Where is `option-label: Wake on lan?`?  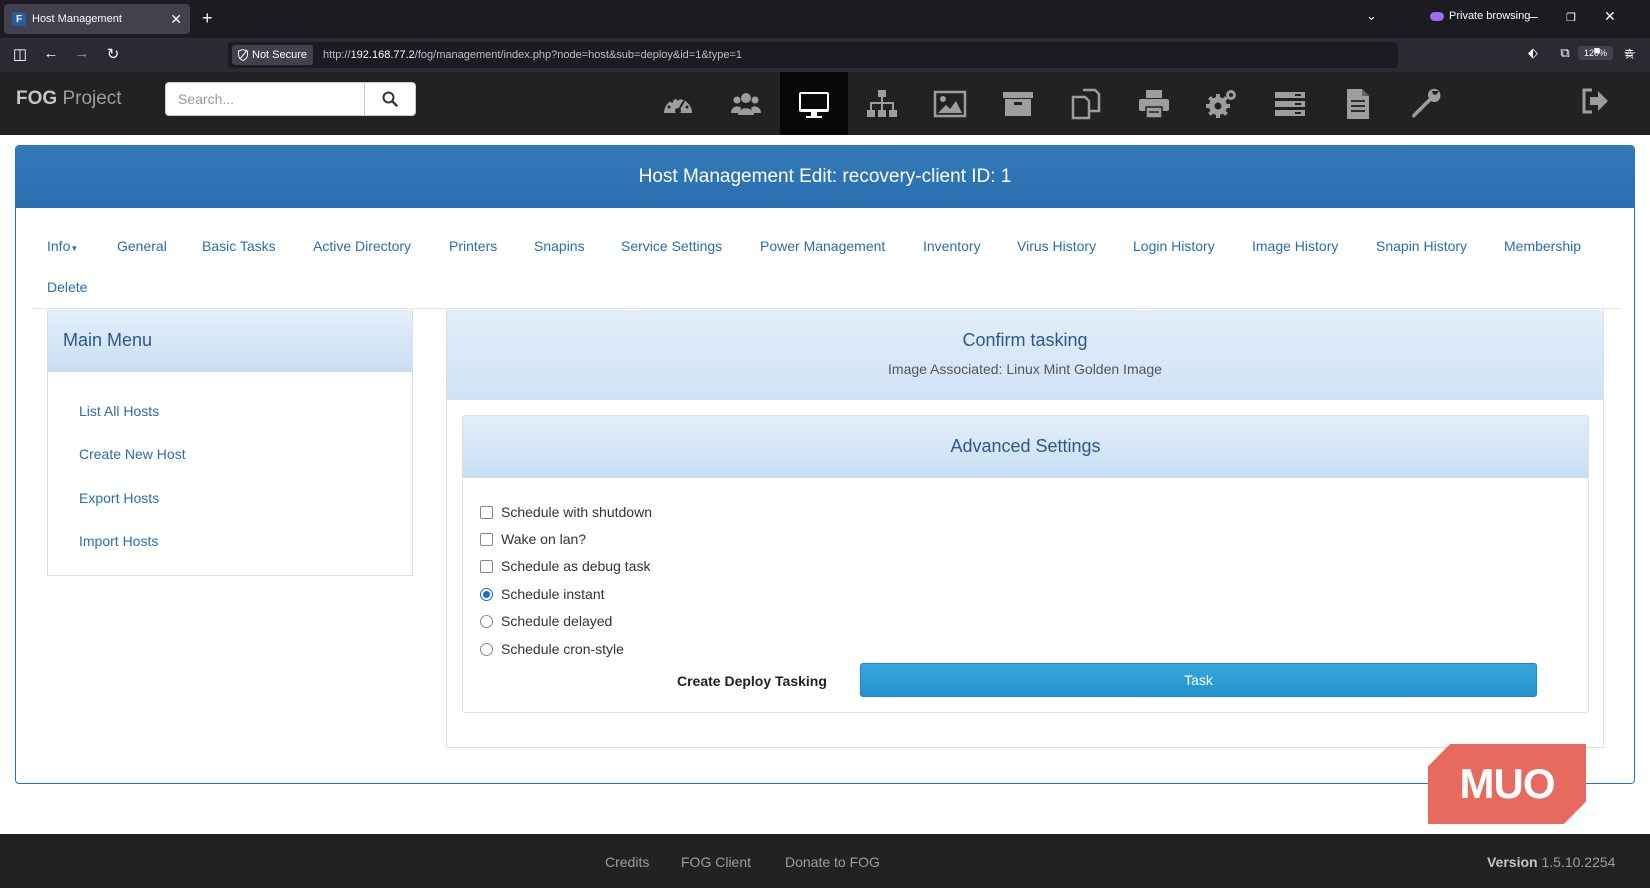 option-label: Wake on lan? is located at coordinates (544, 539).